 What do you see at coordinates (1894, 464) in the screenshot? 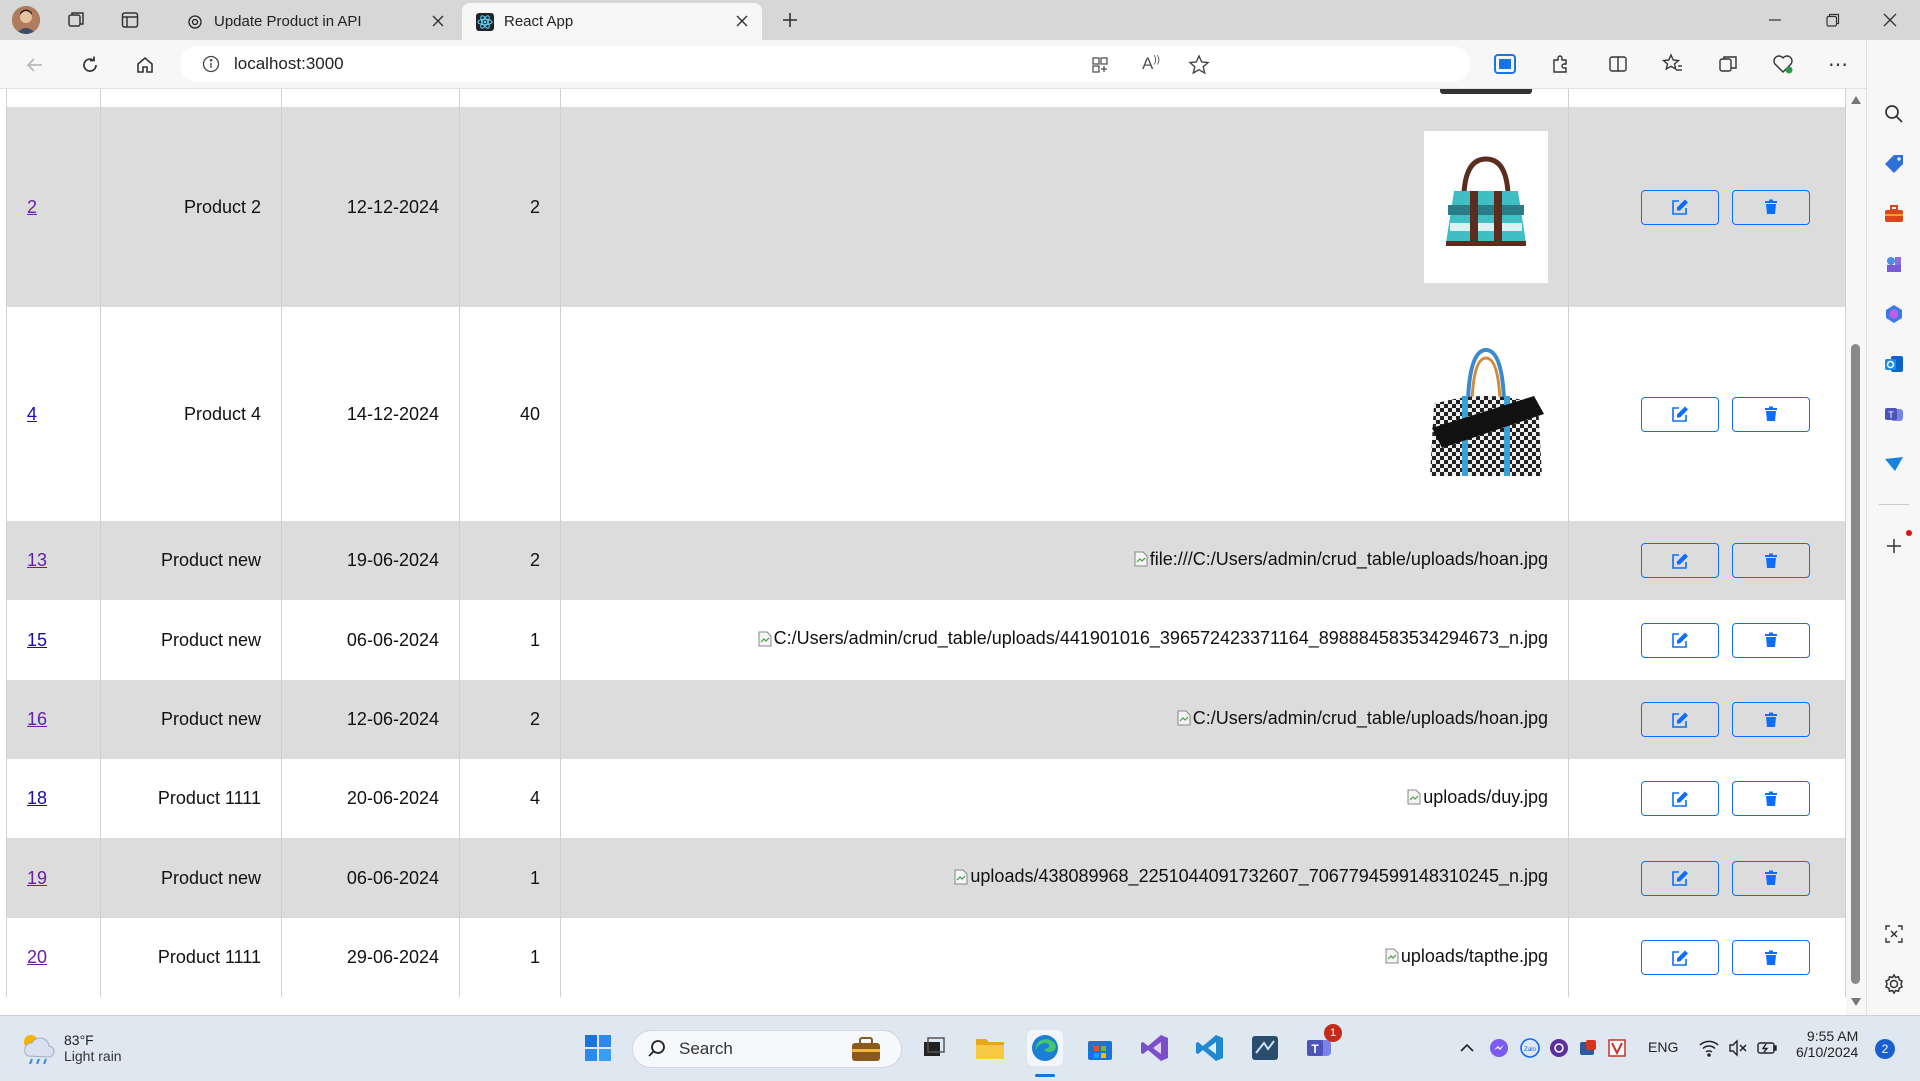
I see `send-icon` at bounding box center [1894, 464].